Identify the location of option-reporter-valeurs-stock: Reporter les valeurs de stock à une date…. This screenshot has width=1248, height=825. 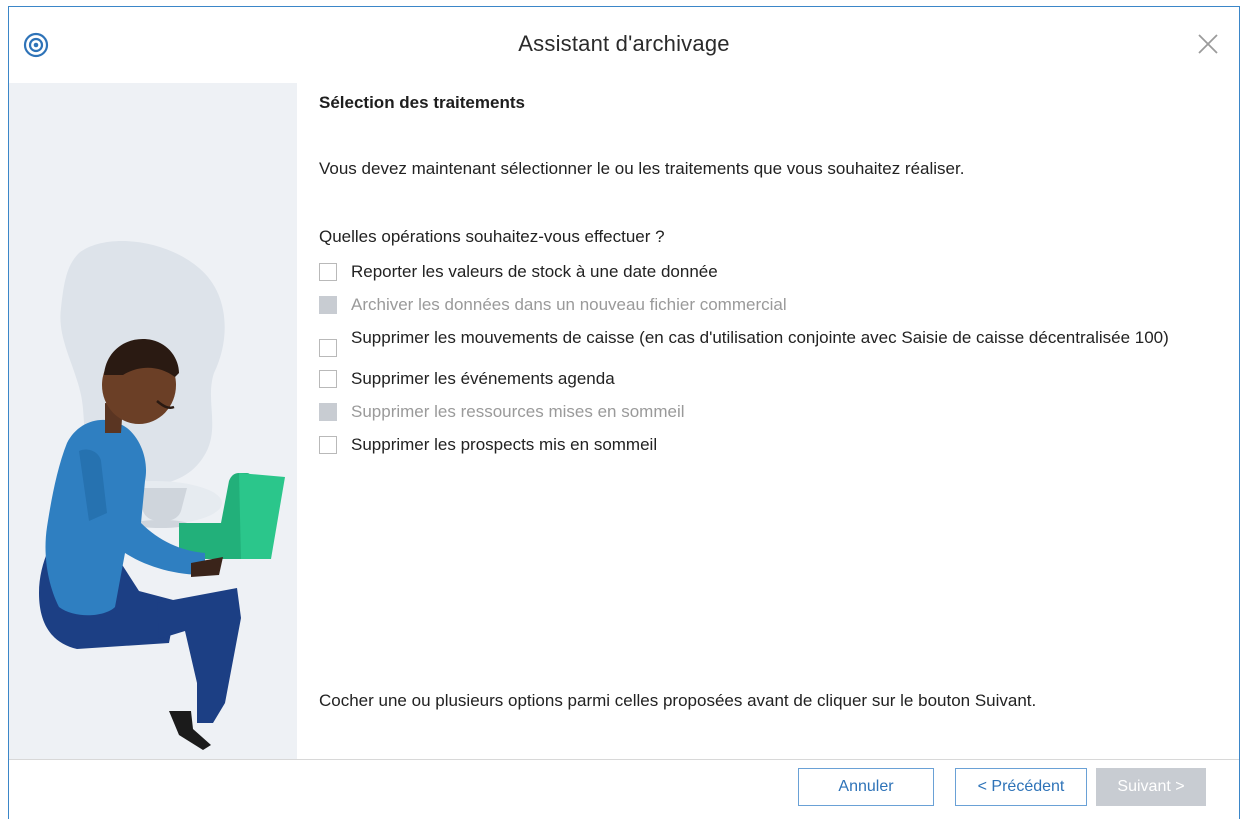
(759, 272).